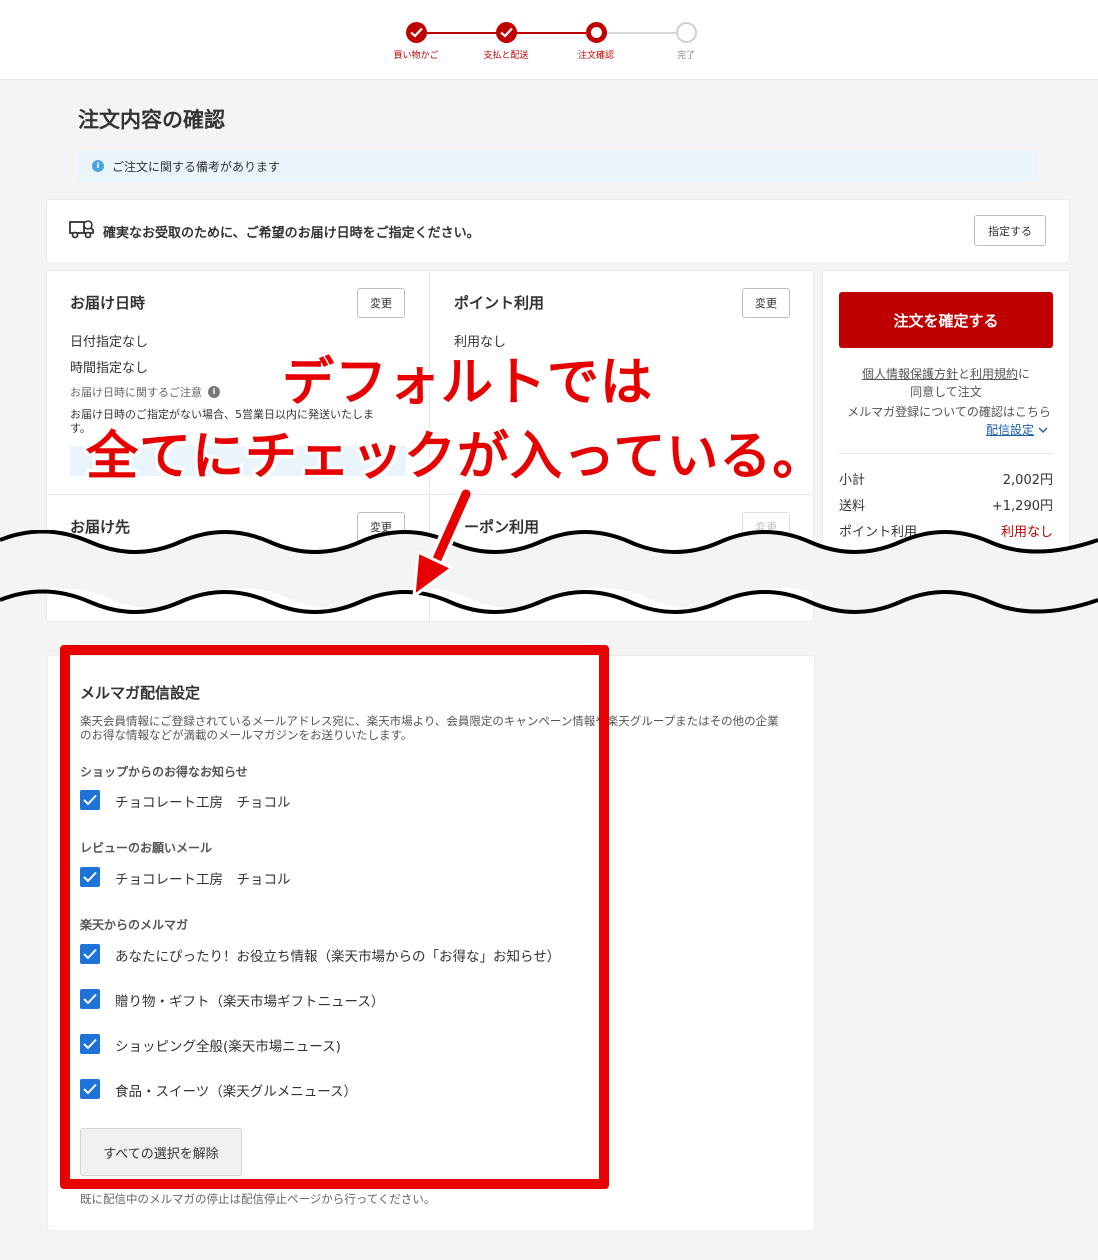 The height and width of the screenshot is (1260, 1098). Describe the element at coordinates (852, 506) in the screenshot. I see `summary-label: 送料` at that location.